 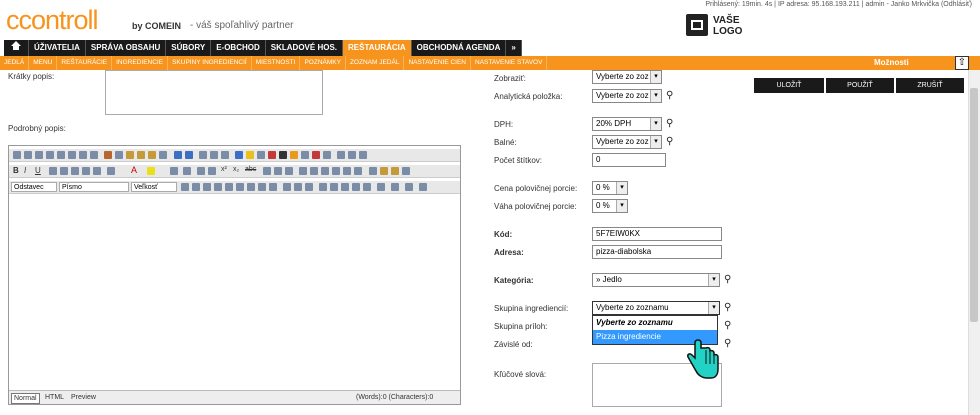 I want to click on outdent-icon, so click(x=201, y=171).